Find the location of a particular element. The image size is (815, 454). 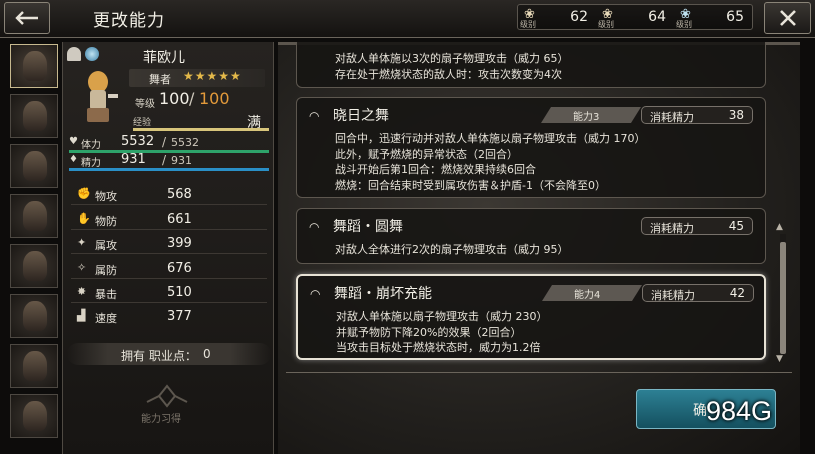

party-portrait-list is located at coordinates (34, 248).